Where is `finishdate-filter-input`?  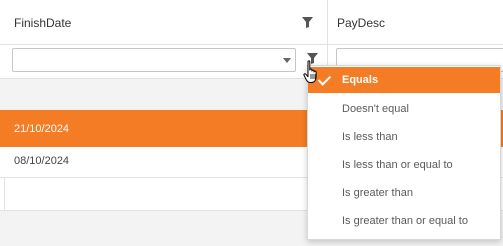
finishdate-filter-input is located at coordinates (154, 60).